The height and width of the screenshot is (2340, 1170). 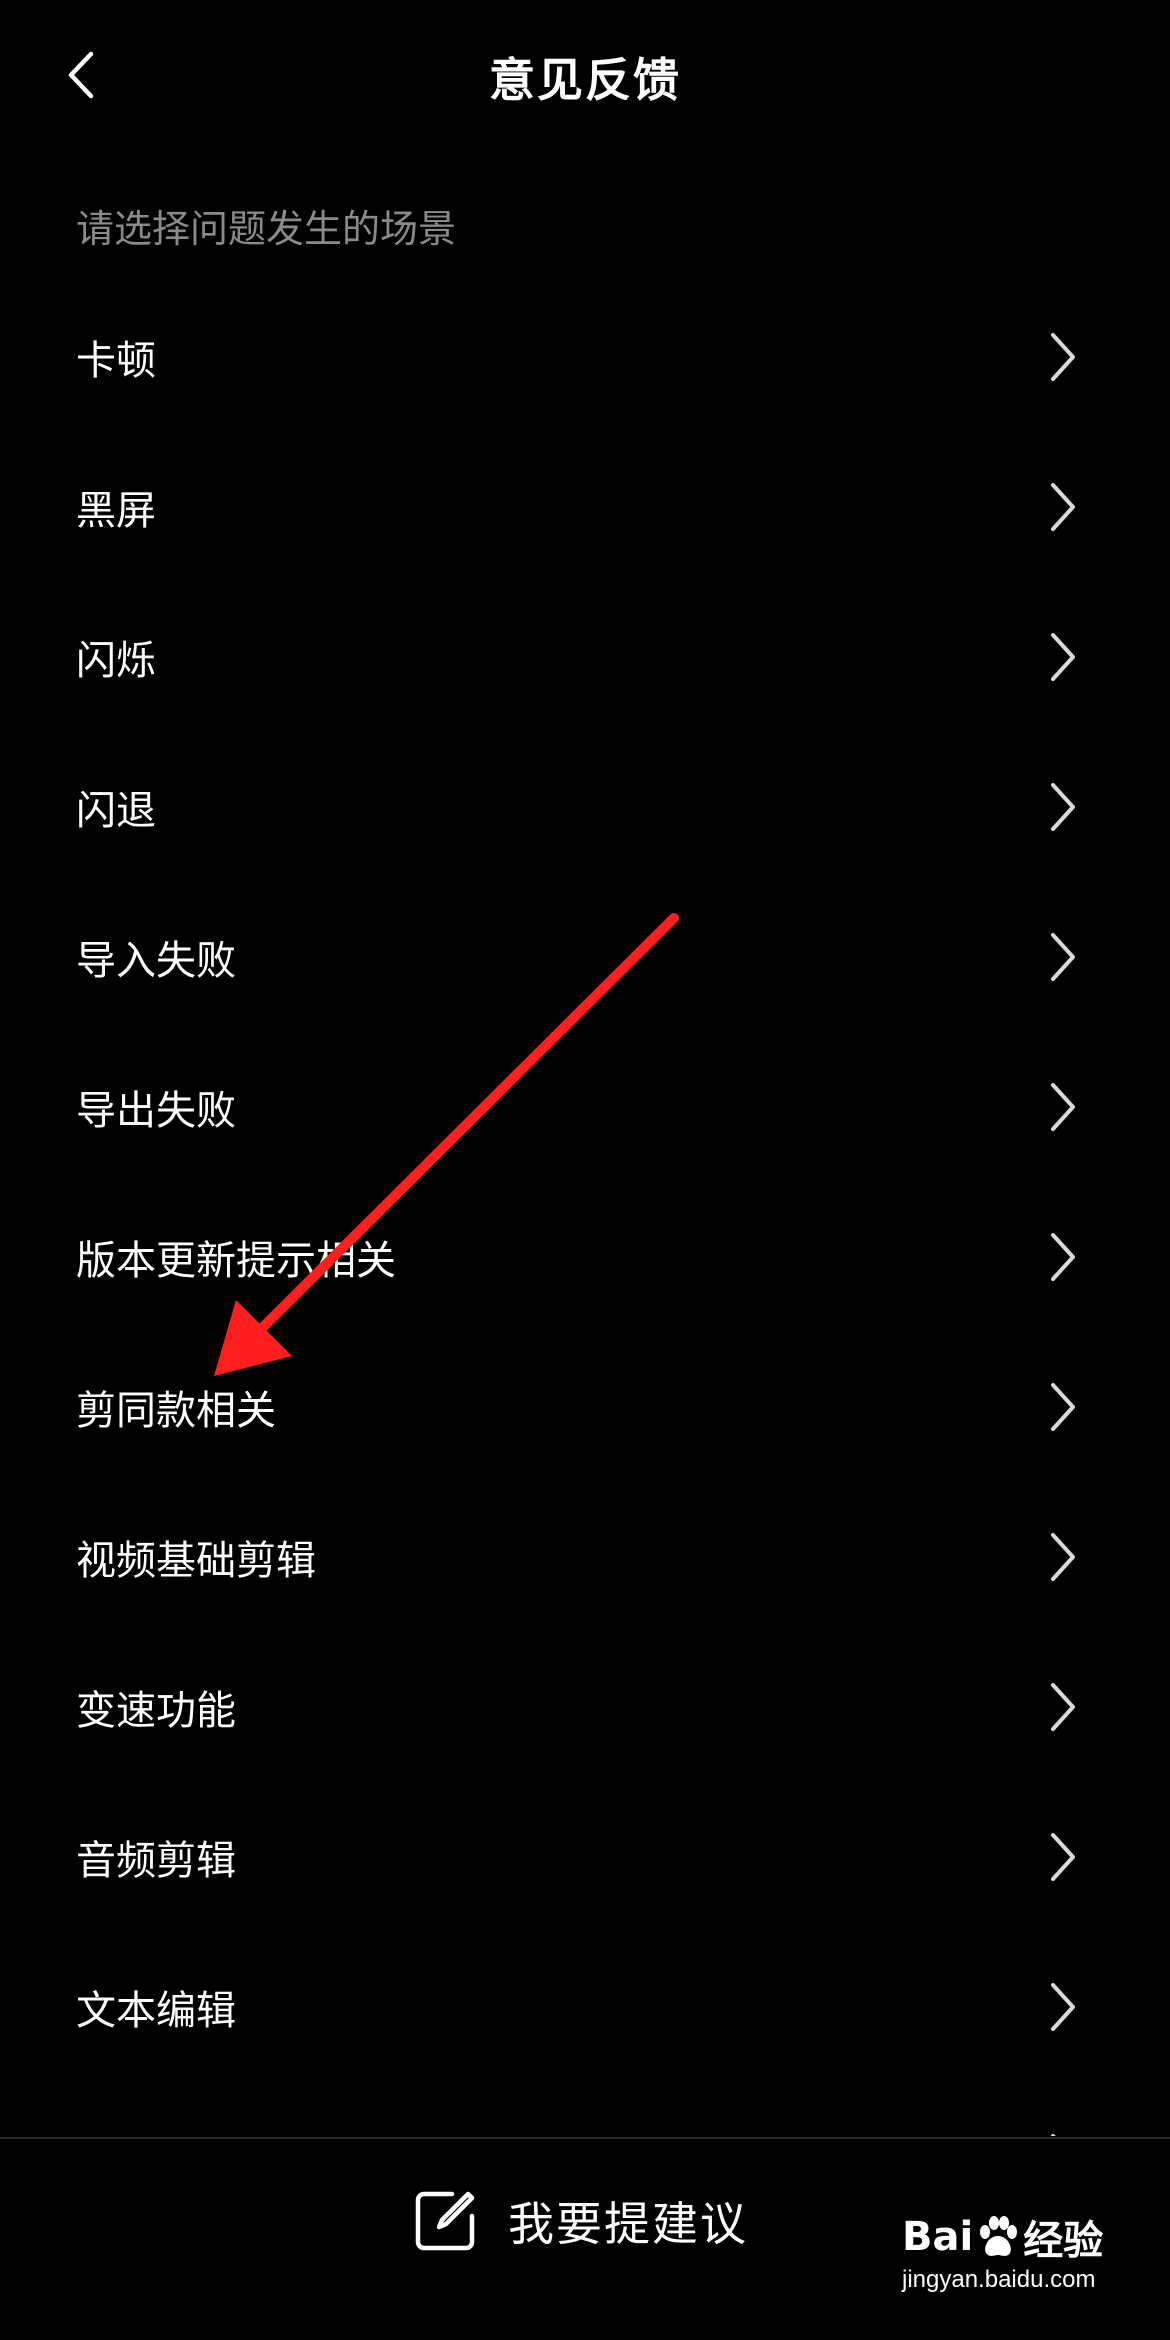 I want to click on watermark-logo-left: Bai, so click(x=938, y=2237).